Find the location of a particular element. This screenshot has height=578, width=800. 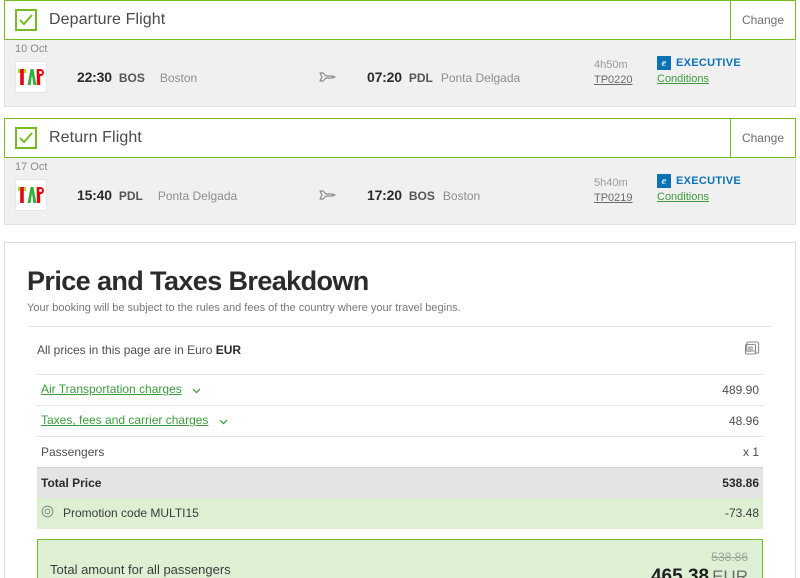

row-label-taxes-fees: Taxes, fees and carrier charges is located at coordinates (134, 420).